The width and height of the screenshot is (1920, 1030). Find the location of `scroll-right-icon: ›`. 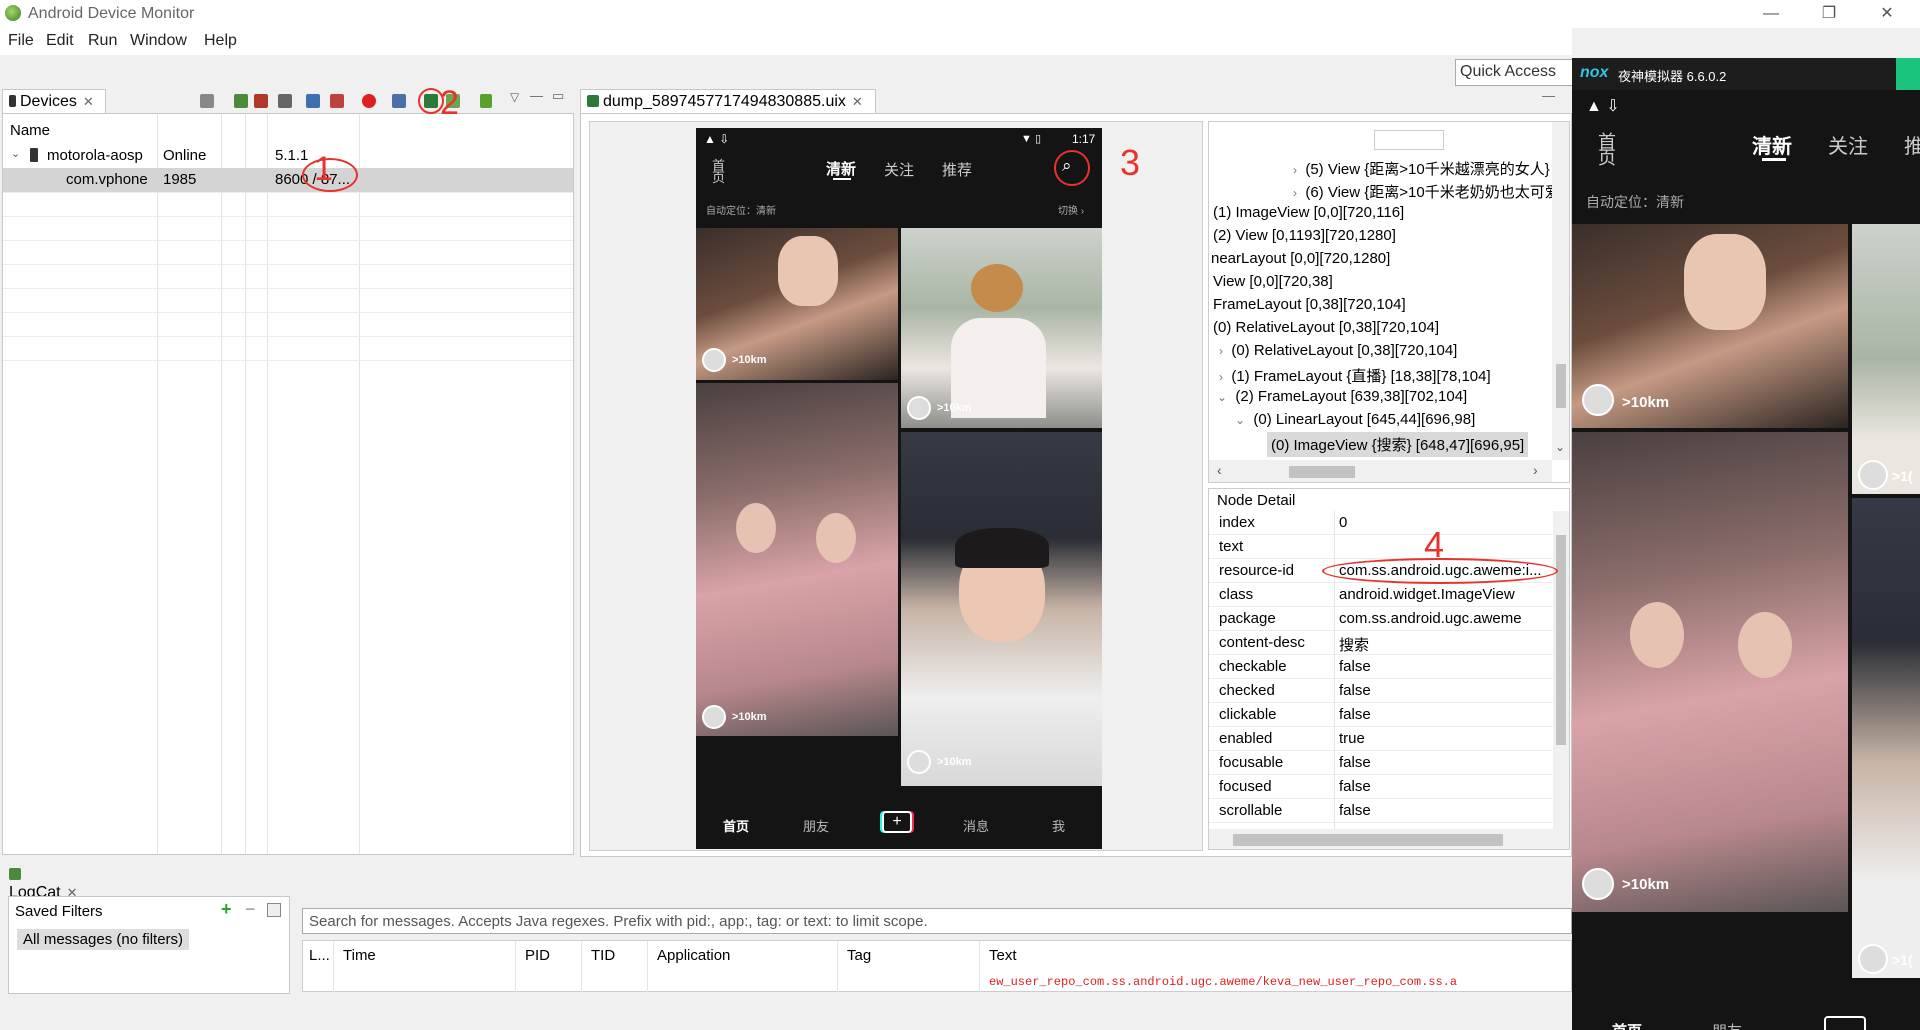

scroll-right-icon: › is located at coordinates (1535, 470).